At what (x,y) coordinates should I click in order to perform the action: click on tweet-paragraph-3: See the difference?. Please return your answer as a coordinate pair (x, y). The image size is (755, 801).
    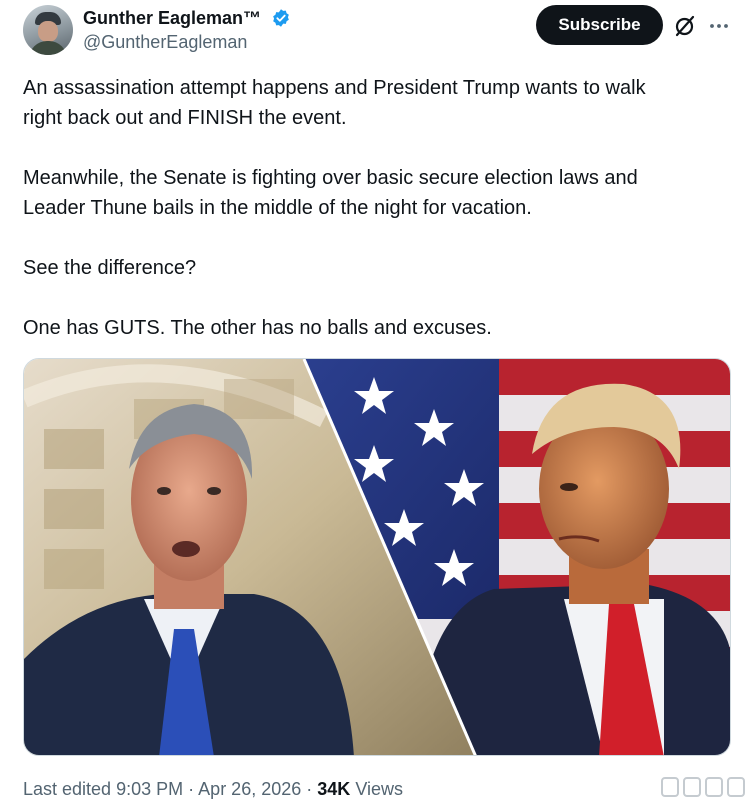
    Looking at the image, I should click on (378, 268).